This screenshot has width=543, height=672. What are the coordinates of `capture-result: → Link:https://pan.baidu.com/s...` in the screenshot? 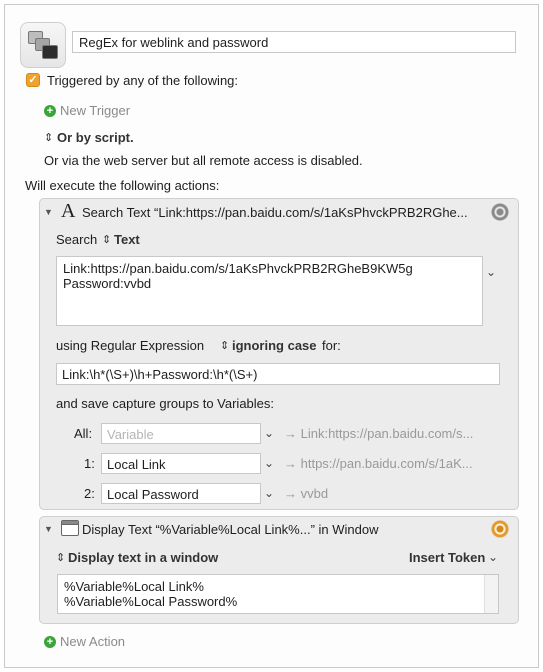 It's located at (379, 433).